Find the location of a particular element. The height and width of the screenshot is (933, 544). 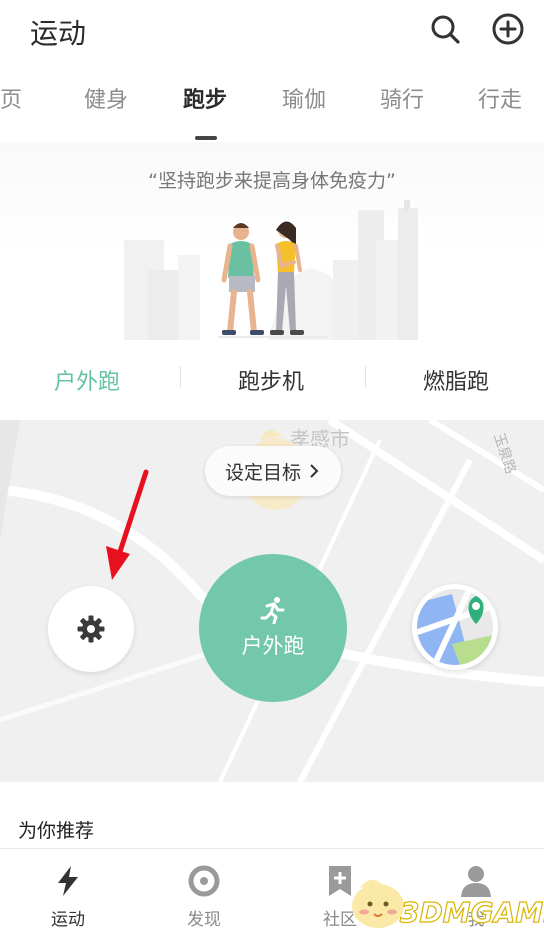

set-goal-button: 设定目标 is located at coordinates (273, 471).